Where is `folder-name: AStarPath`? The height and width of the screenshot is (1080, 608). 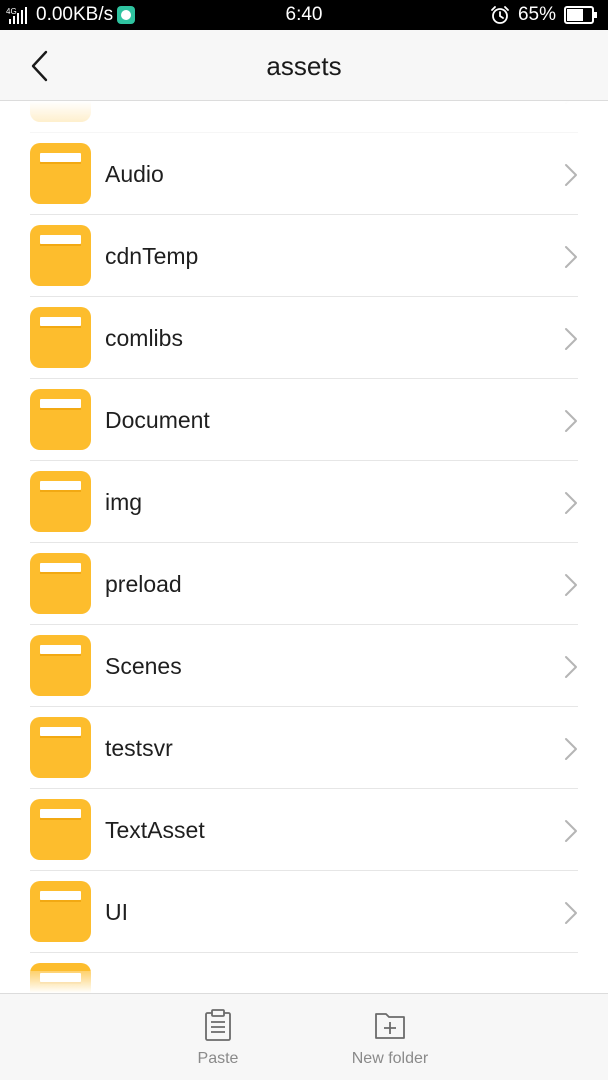 folder-name: AStarPath is located at coordinates (157, 103).